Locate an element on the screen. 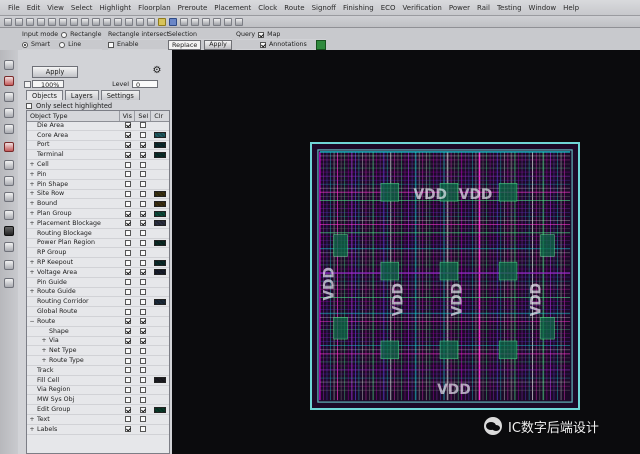 This screenshot has width=640, height=454. tab-settings: Settings is located at coordinates (120, 95).